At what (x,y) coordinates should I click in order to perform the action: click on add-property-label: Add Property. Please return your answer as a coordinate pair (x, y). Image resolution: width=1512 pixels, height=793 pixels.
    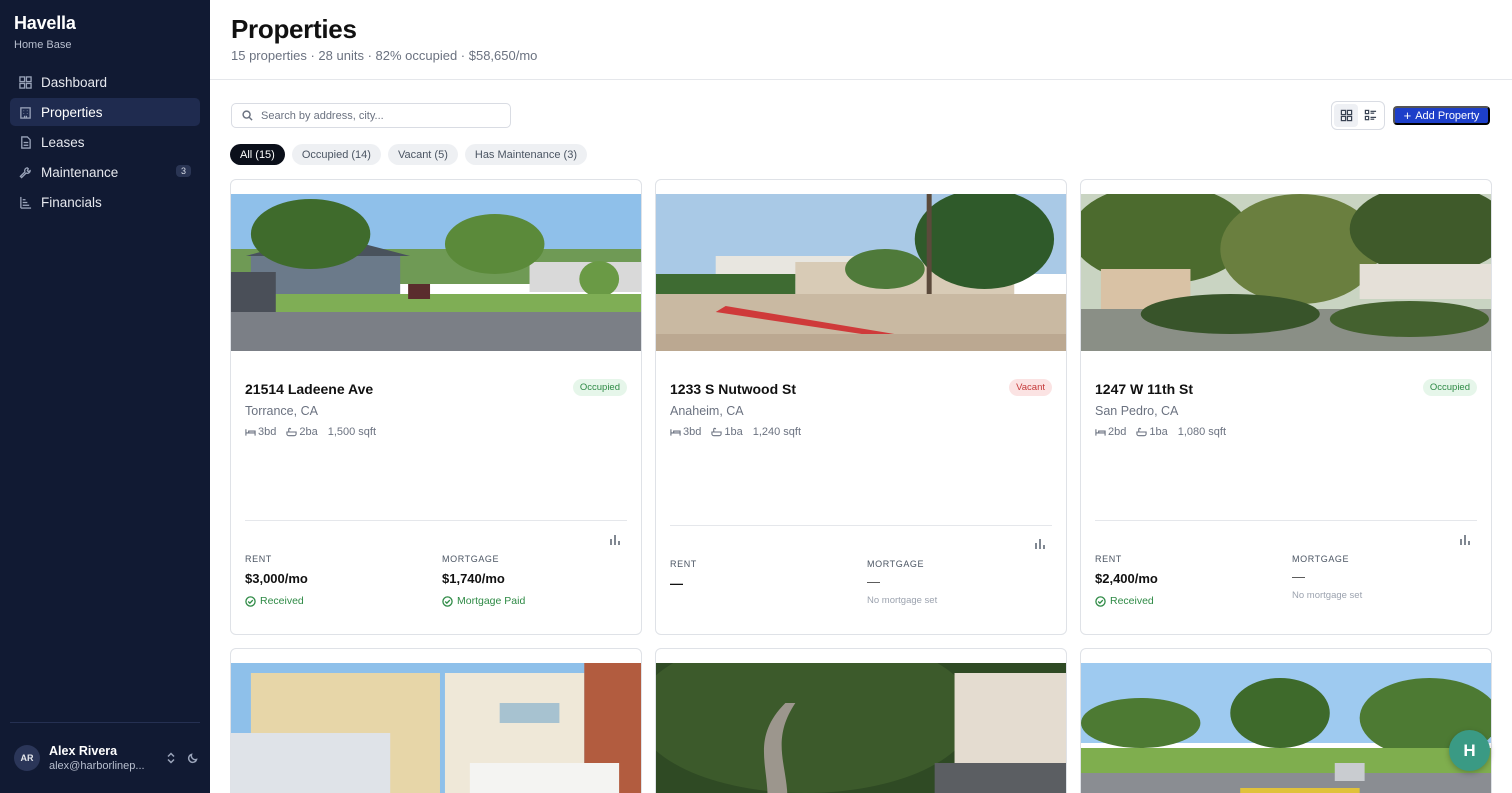
    Looking at the image, I should click on (1447, 115).